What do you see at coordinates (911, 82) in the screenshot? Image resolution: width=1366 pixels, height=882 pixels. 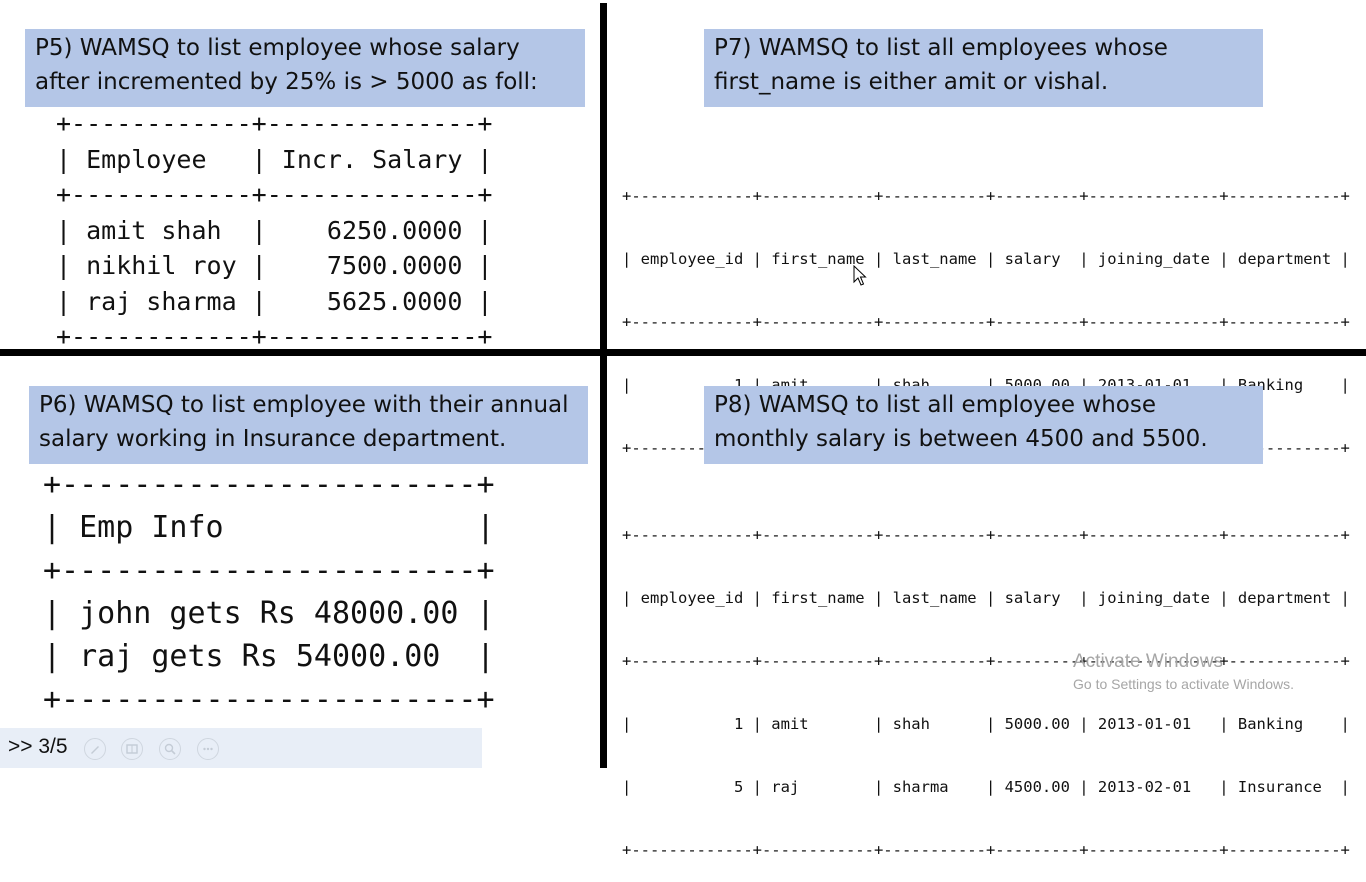 I see `p7-question-line-2: first_name is either amit or vishal.` at bounding box center [911, 82].